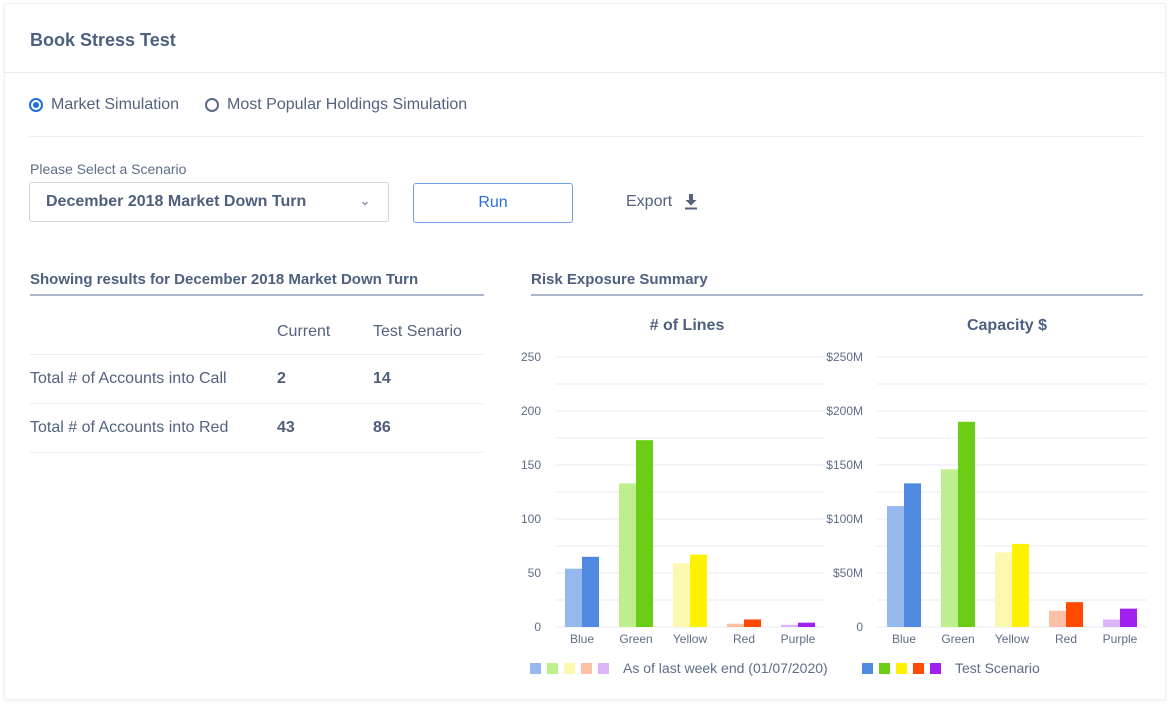 Image resolution: width=1168 pixels, height=704 pixels. I want to click on radio-unselected-icon, so click(212, 105).